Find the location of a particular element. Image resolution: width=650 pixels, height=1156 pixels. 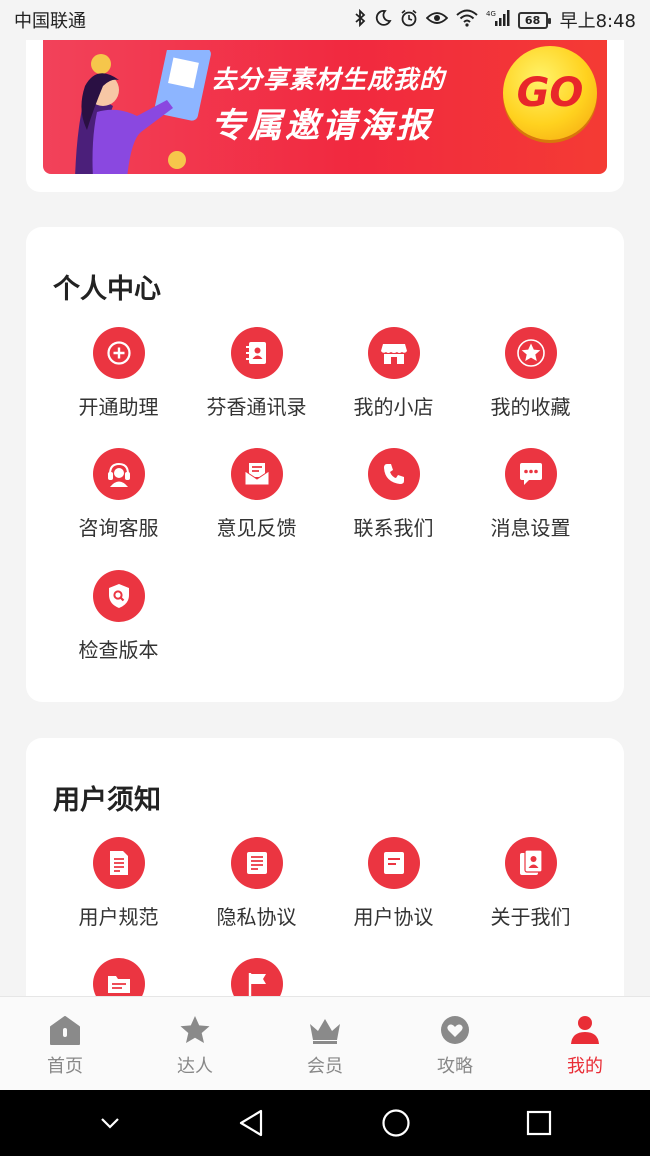

tab-label: 会员 is located at coordinates (325, 1066).